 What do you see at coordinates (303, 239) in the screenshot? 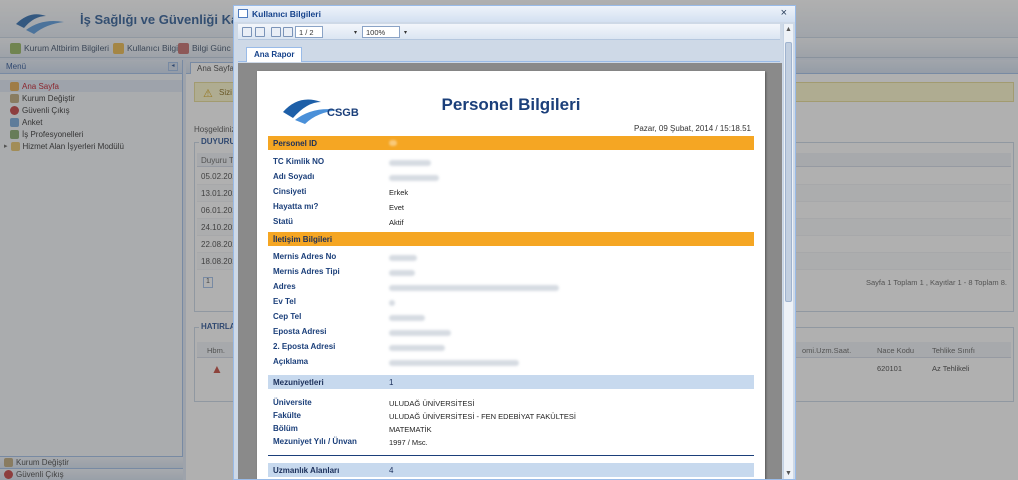
I see `section-label: İletişim Bilgileri` at bounding box center [303, 239].